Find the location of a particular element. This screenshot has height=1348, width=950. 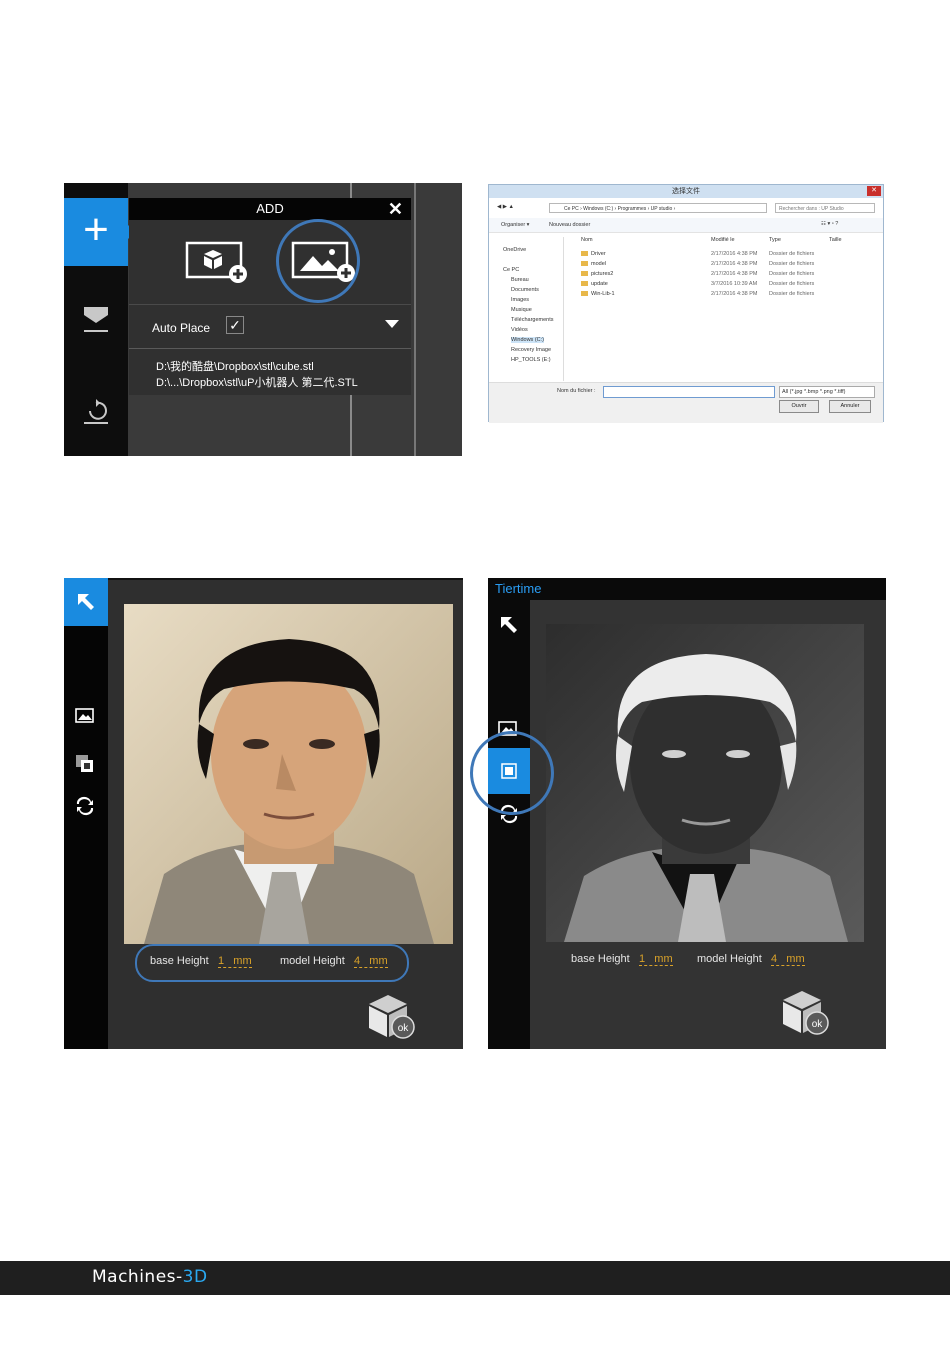

filetype-select: All (*.jpg *.bmp *.png *.tiff) is located at coordinates (827, 392).